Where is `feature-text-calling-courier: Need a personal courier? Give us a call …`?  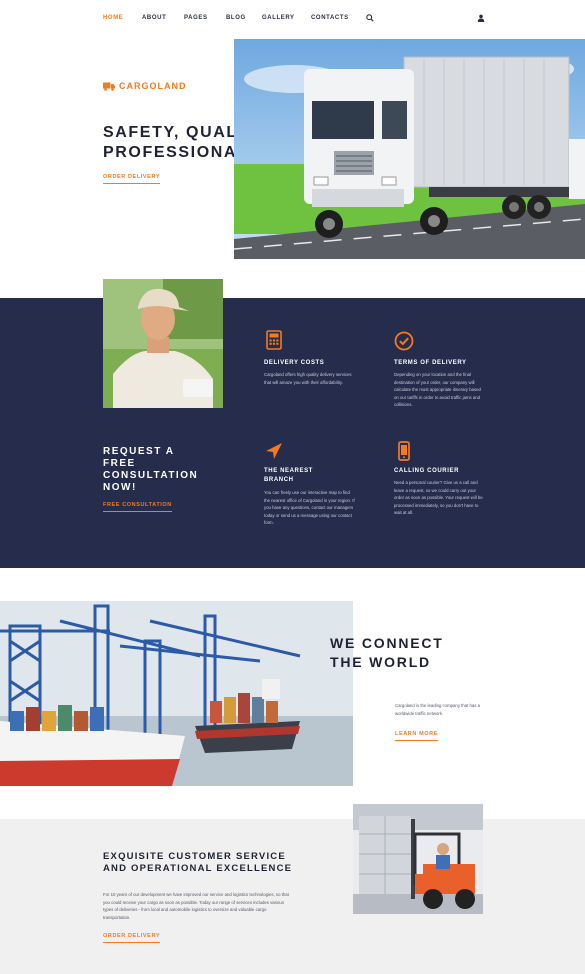
feature-text-calling-courier: Need a personal courier? Give us a call … is located at coordinates (438, 497).